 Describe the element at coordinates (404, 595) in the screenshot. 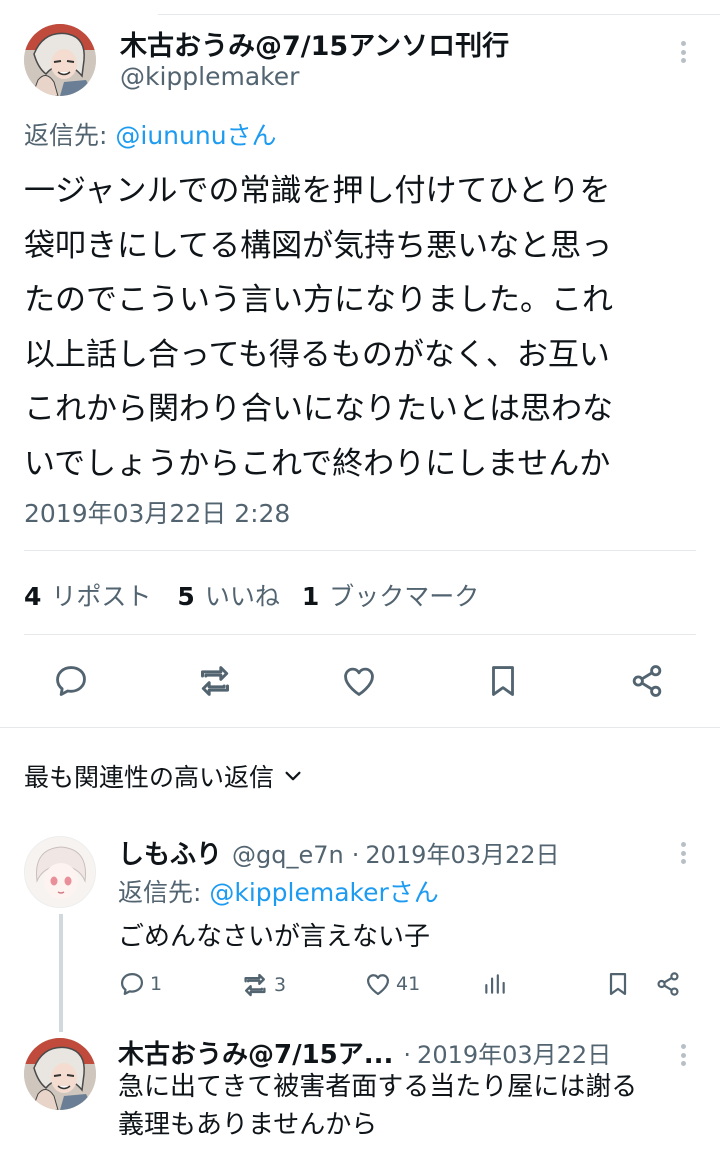

I see `bookmarks-label: ブックマーク` at that location.